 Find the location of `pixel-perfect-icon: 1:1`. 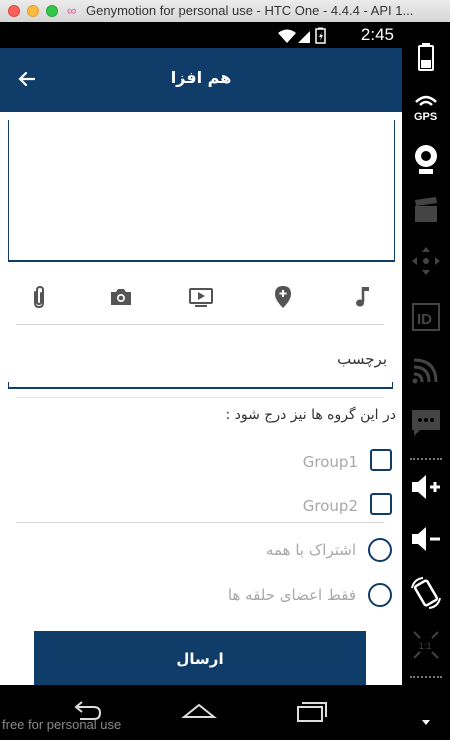

pixel-perfect-icon: 1:1 is located at coordinates (426, 645).